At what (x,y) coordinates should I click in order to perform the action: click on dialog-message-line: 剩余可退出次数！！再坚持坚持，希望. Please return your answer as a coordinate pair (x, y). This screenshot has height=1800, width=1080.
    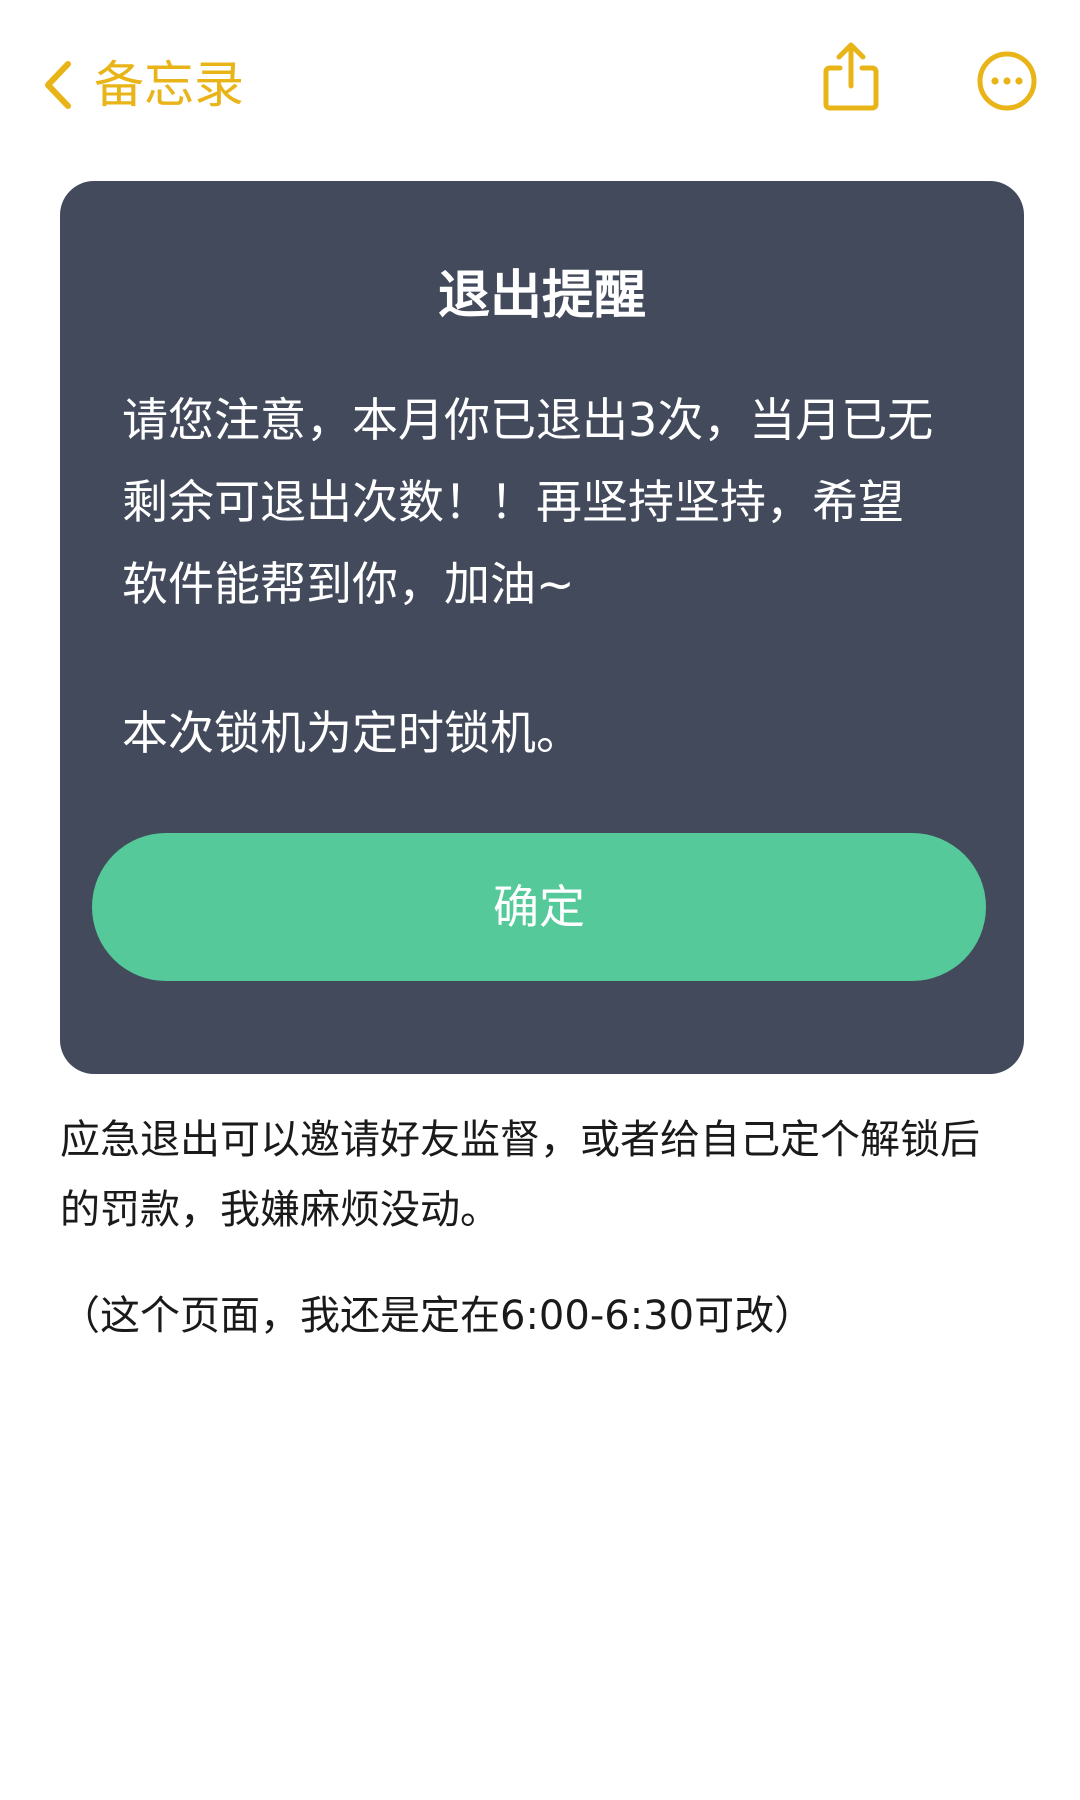
    Looking at the image, I should click on (513, 502).